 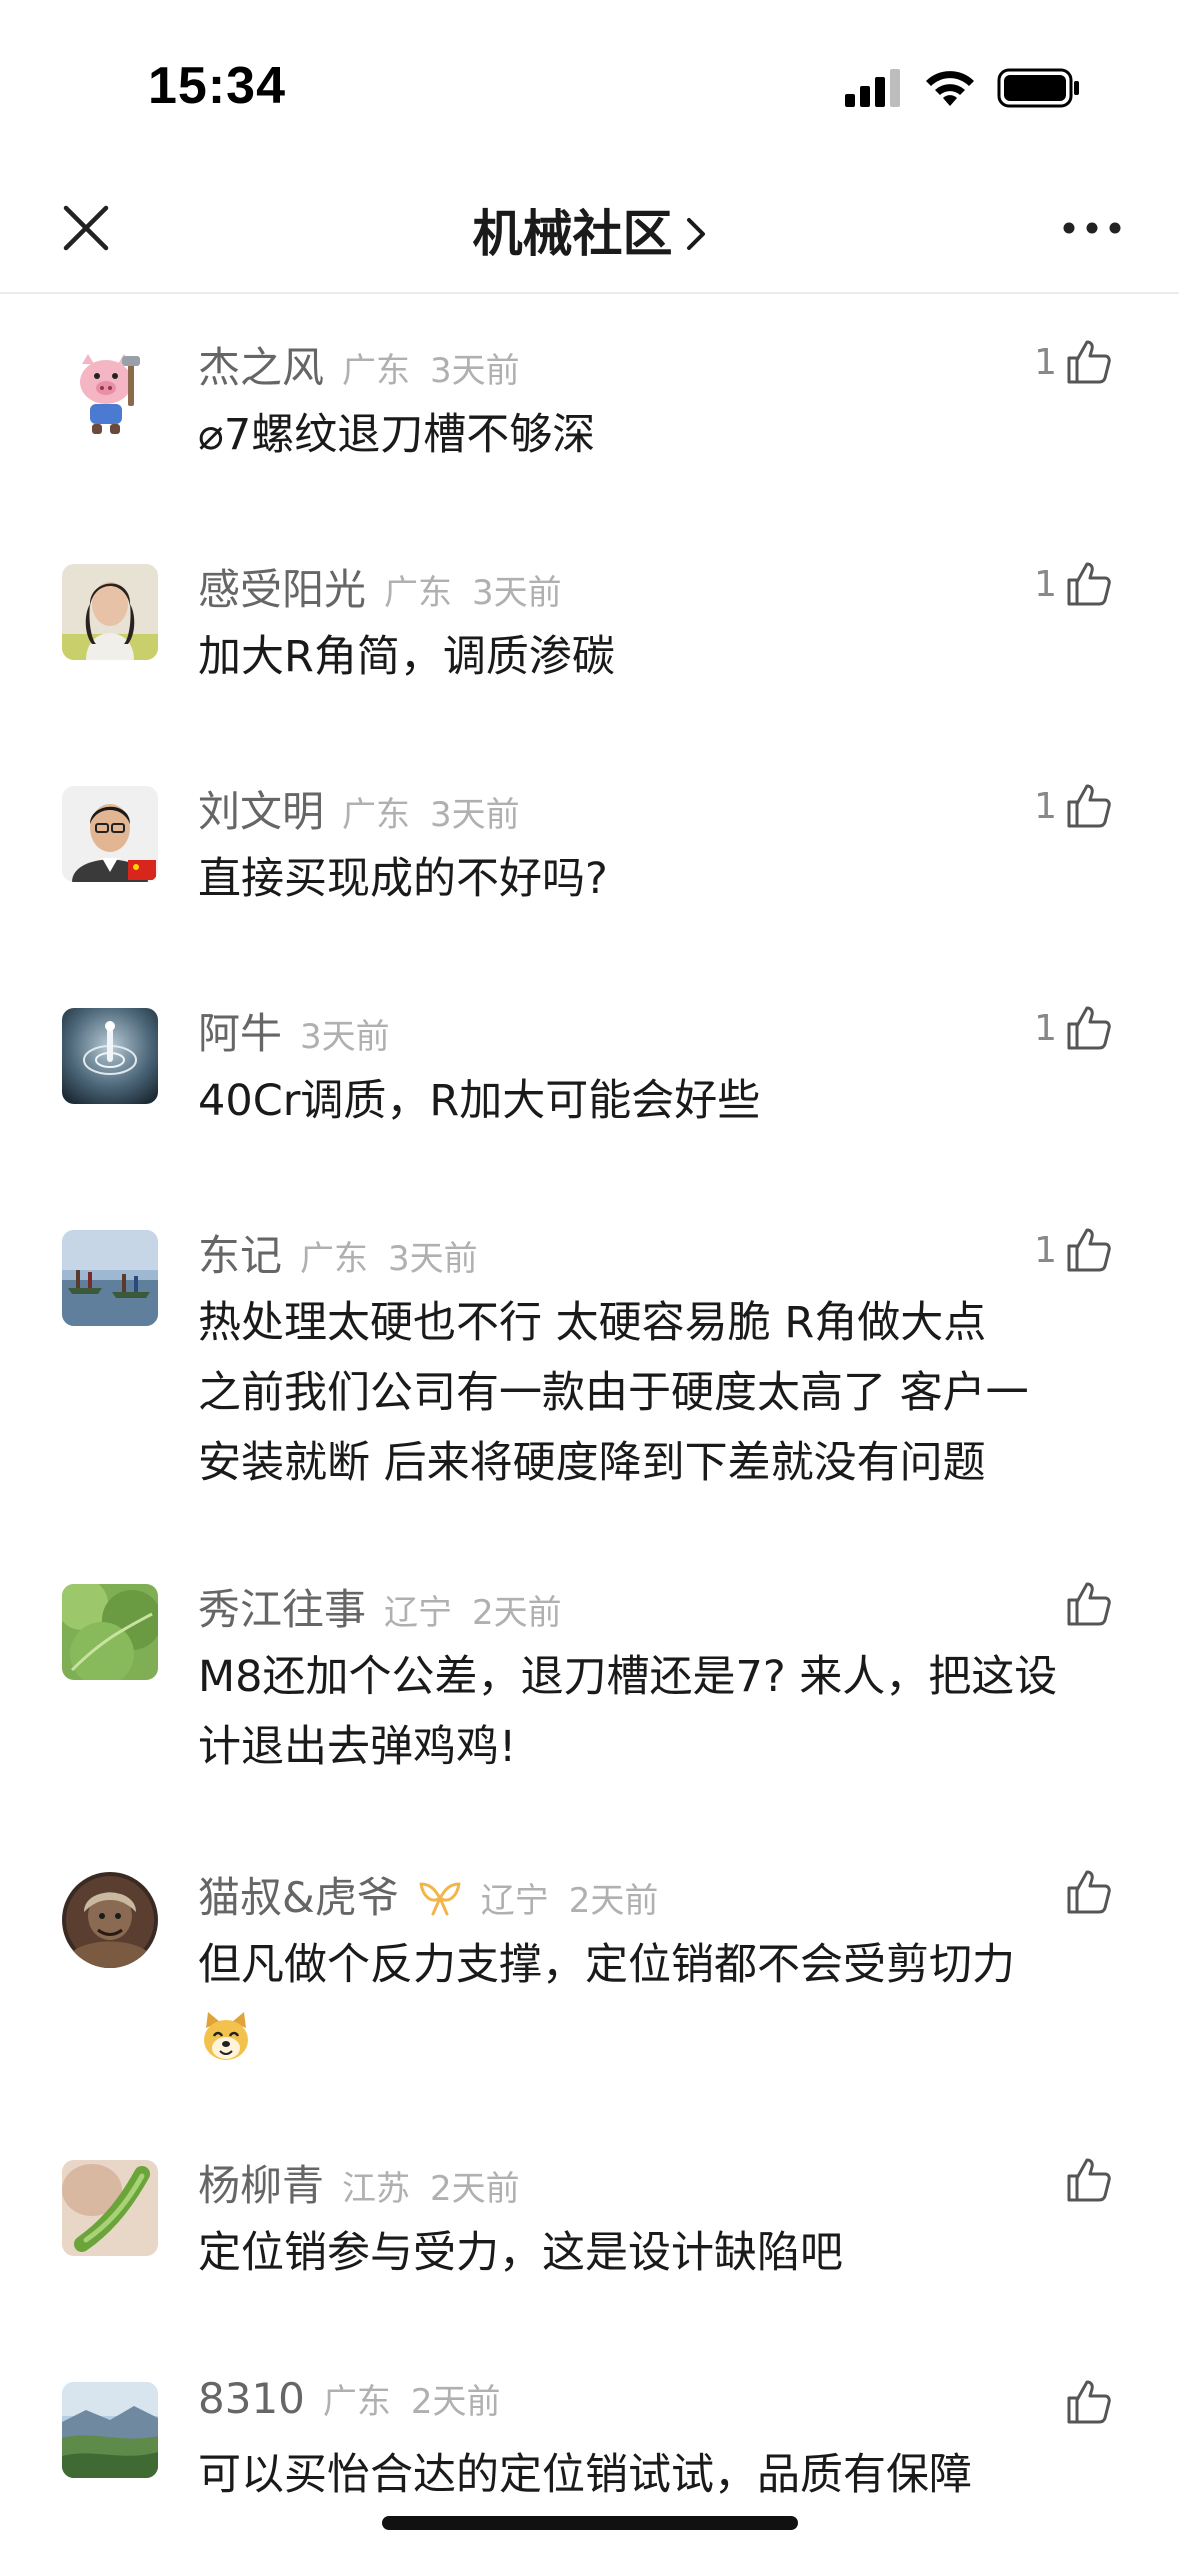 I want to click on status-time: 15:34, so click(x=217, y=86).